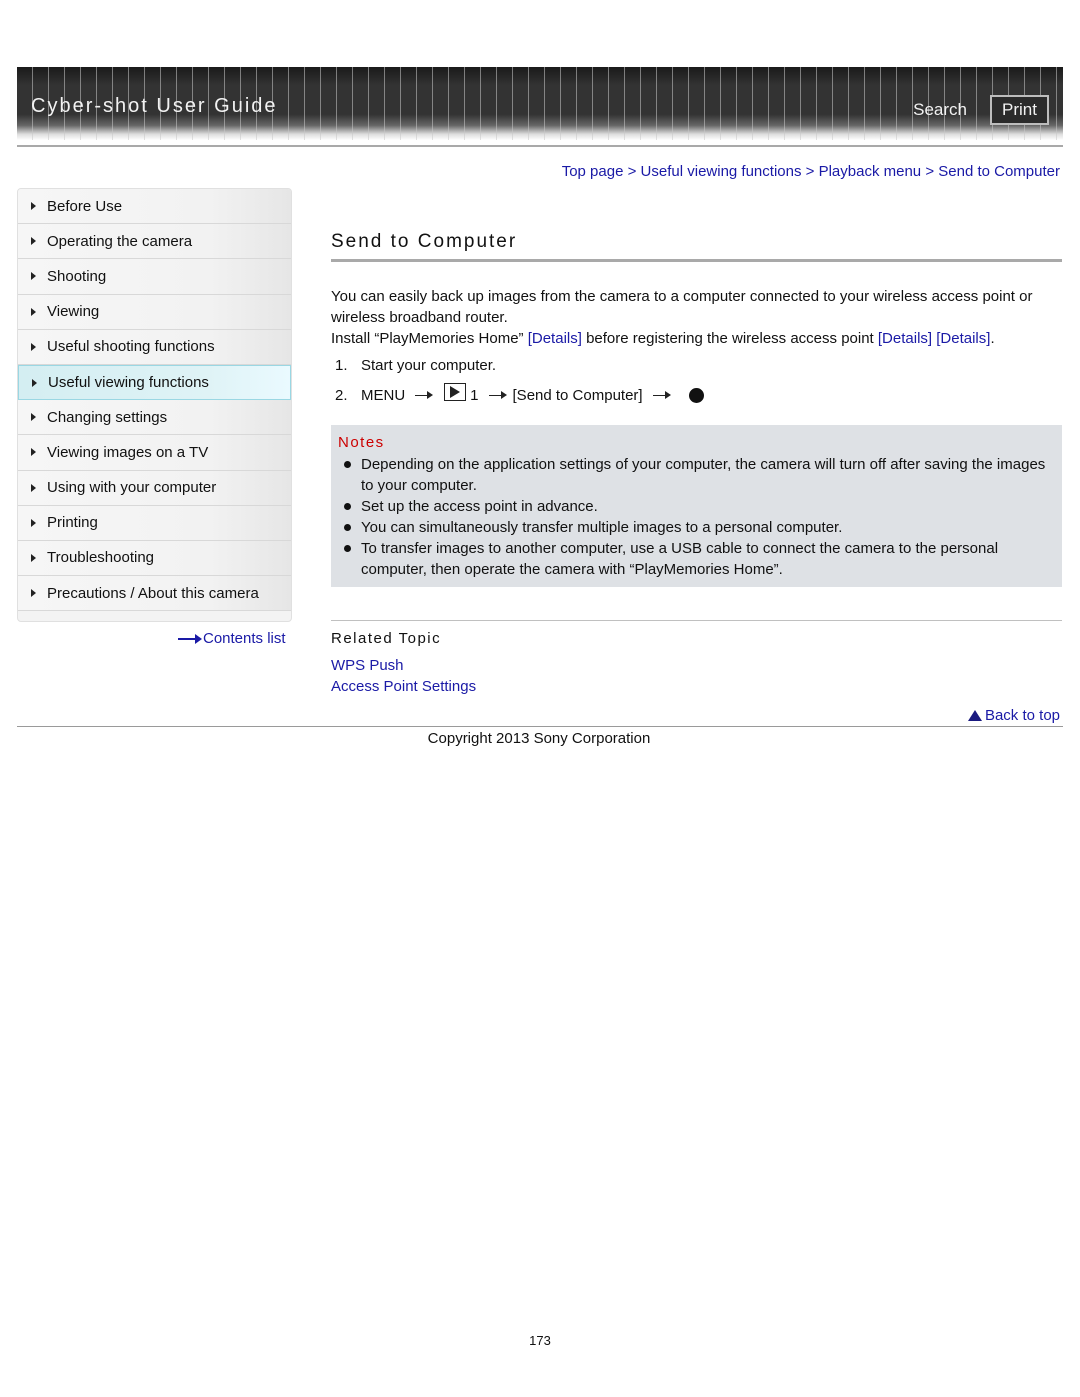 The width and height of the screenshot is (1080, 1397). Describe the element at coordinates (403, 665) in the screenshot. I see `related-link-wps-push: WPS Push` at that location.